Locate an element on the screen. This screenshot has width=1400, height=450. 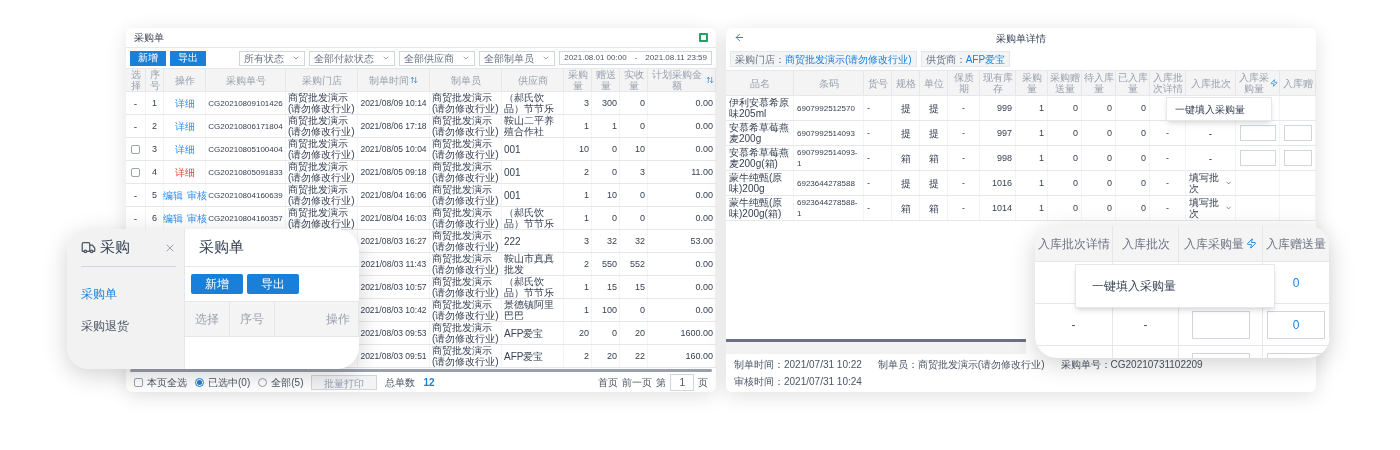
quantity-field: 0 is located at coordinates (1296, 324).